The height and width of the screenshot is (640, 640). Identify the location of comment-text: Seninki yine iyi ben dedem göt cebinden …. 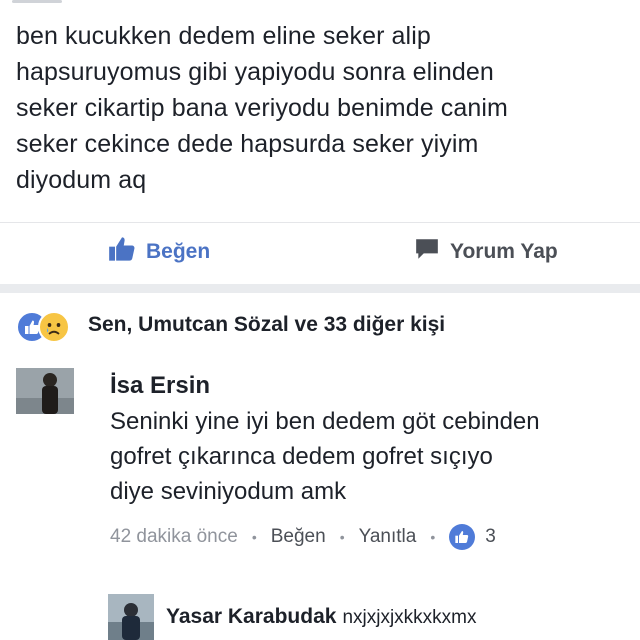
(370, 456).